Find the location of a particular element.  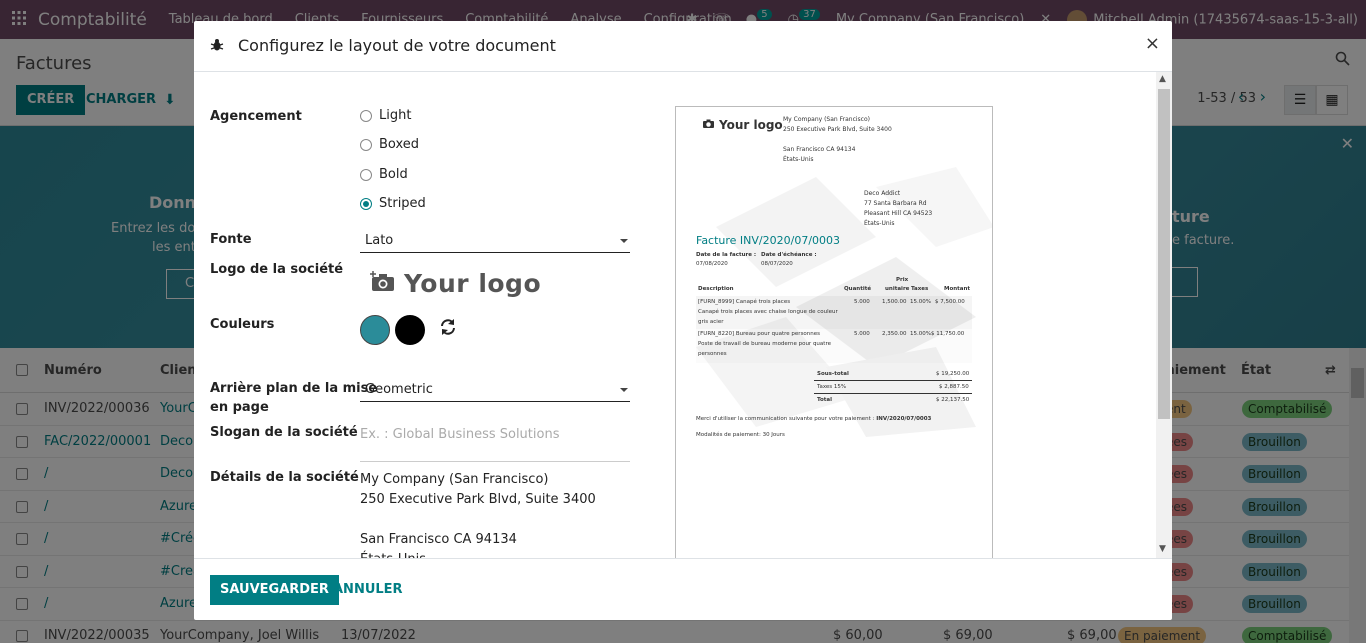

preview-logo: Your logo is located at coordinates (742, 125).